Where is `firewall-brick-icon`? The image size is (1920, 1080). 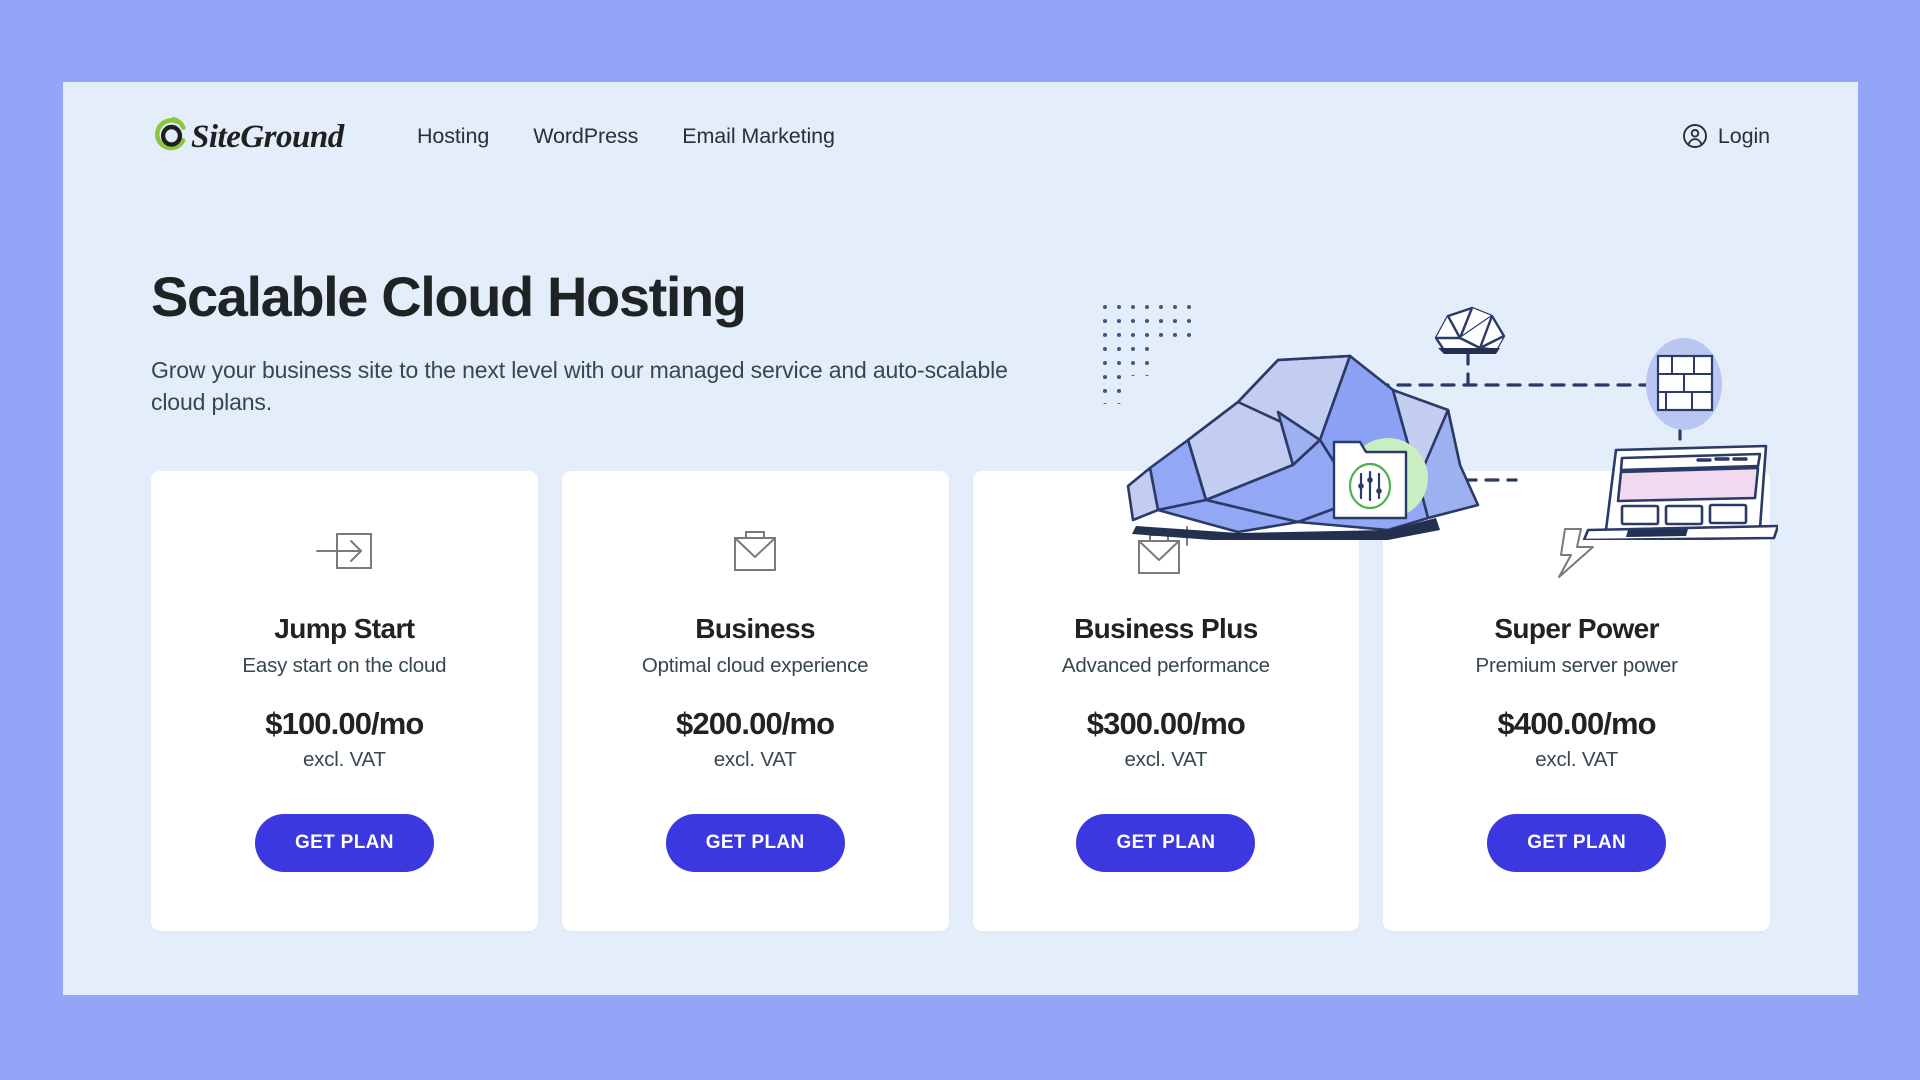 firewall-brick-icon is located at coordinates (1685, 383).